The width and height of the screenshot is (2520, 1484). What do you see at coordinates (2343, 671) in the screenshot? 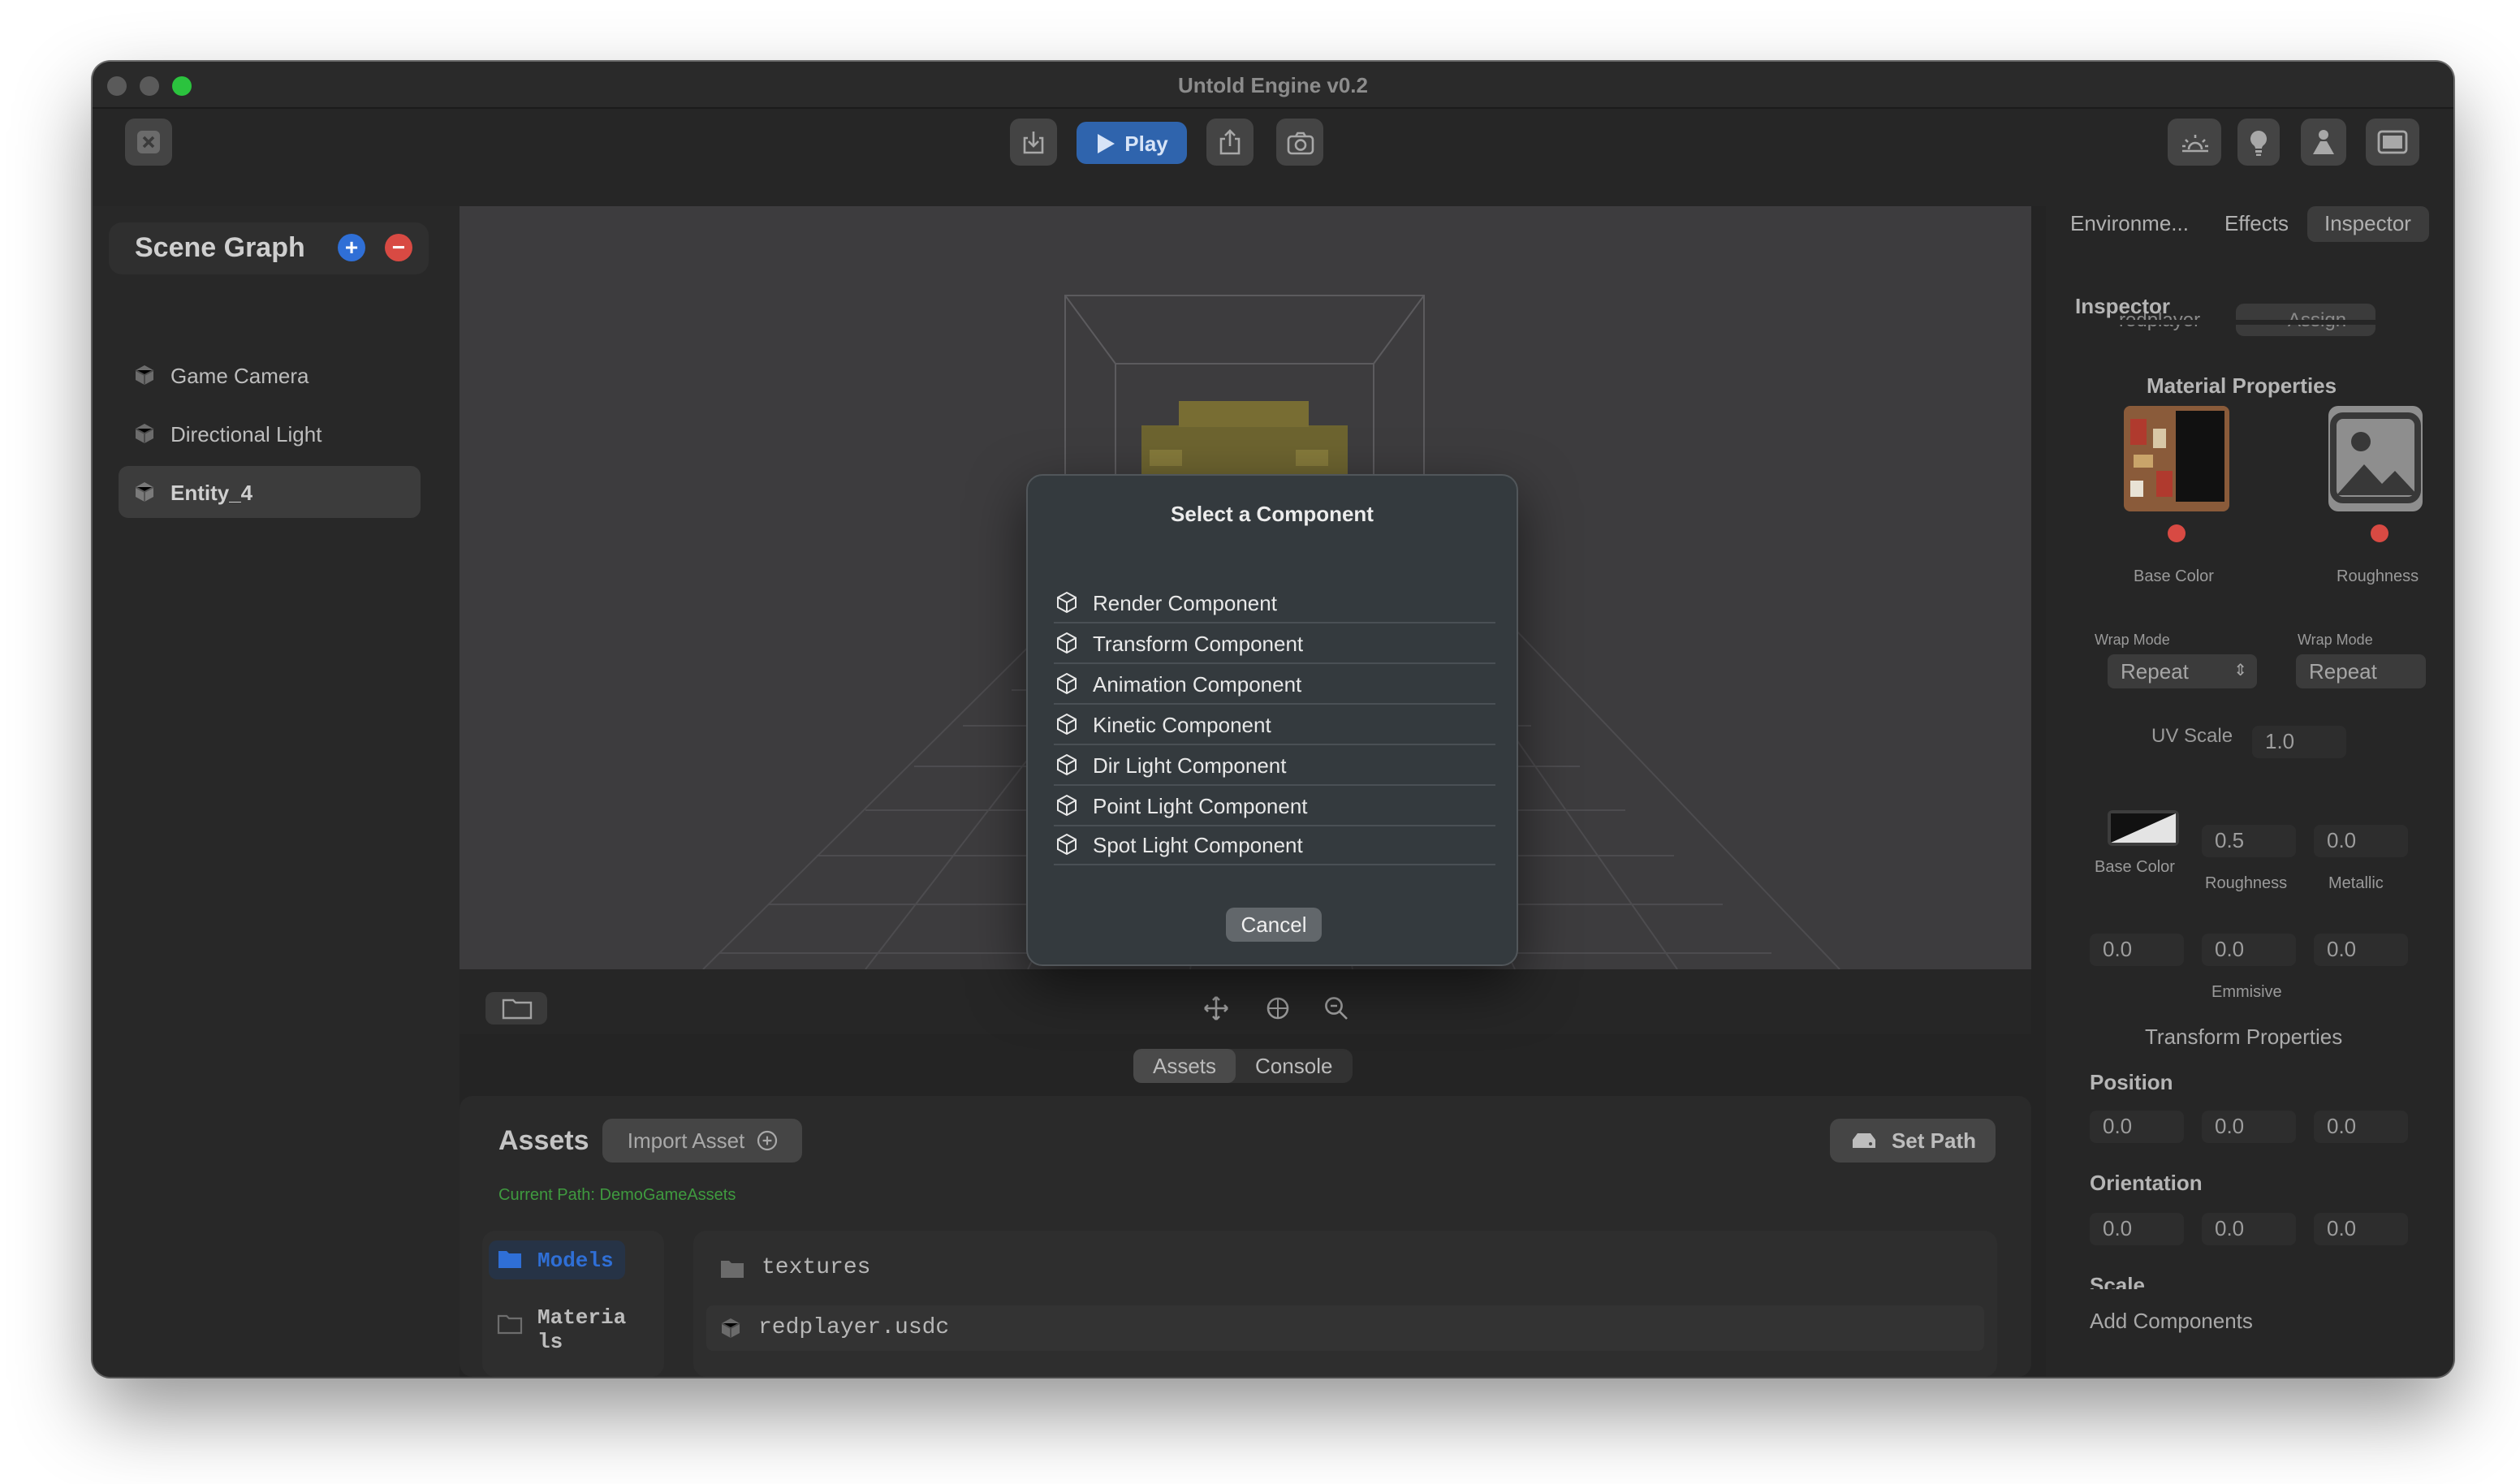
I see `wrap-mode-value: Repeat` at bounding box center [2343, 671].